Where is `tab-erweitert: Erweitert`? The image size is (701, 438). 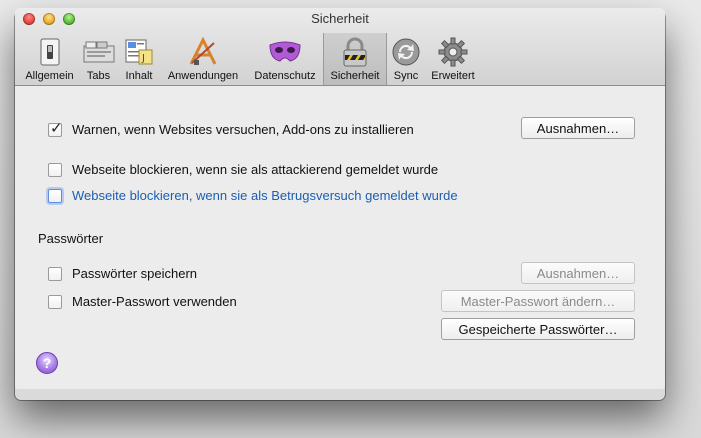 tab-erweitert: Erweitert is located at coordinates (453, 59).